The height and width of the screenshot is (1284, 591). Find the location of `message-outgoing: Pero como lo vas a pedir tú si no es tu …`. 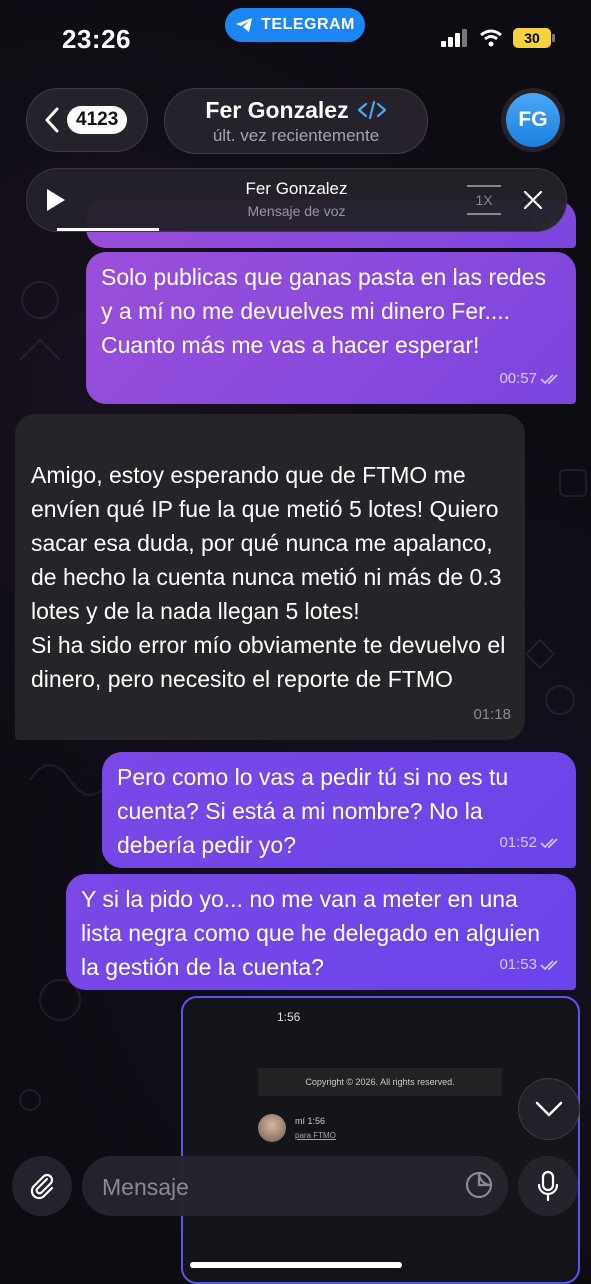

message-outgoing: Pero como lo vas a pedir tú si no es tu … is located at coordinates (339, 810).